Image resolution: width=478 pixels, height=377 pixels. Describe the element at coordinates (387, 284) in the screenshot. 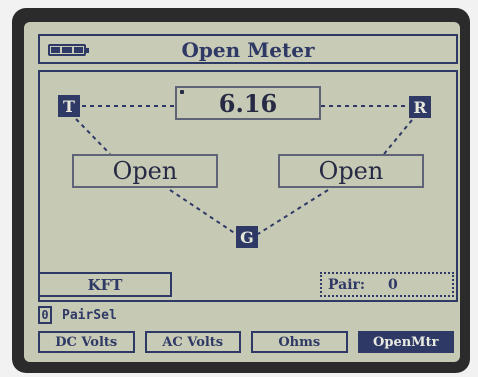

I see `pair-indicator: Pair: 0` at that location.